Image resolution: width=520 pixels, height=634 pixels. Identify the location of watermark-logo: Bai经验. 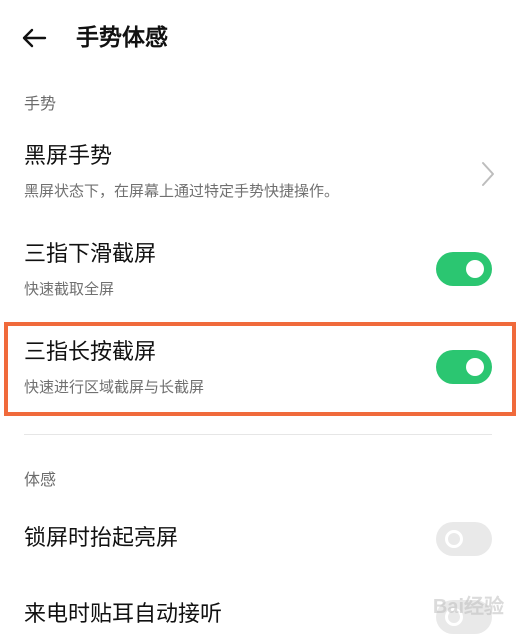
(468, 607).